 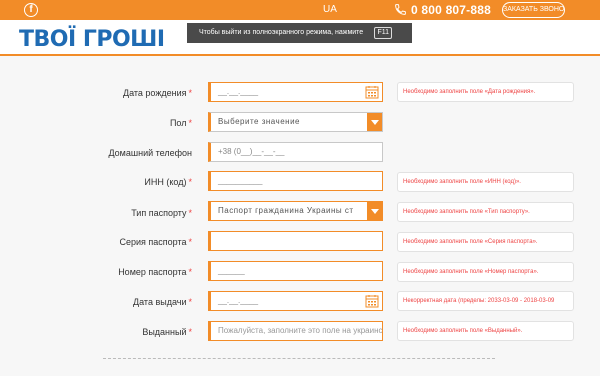 What do you see at coordinates (295, 241) in the screenshot?
I see `passport-series-input` at bounding box center [295, 241].